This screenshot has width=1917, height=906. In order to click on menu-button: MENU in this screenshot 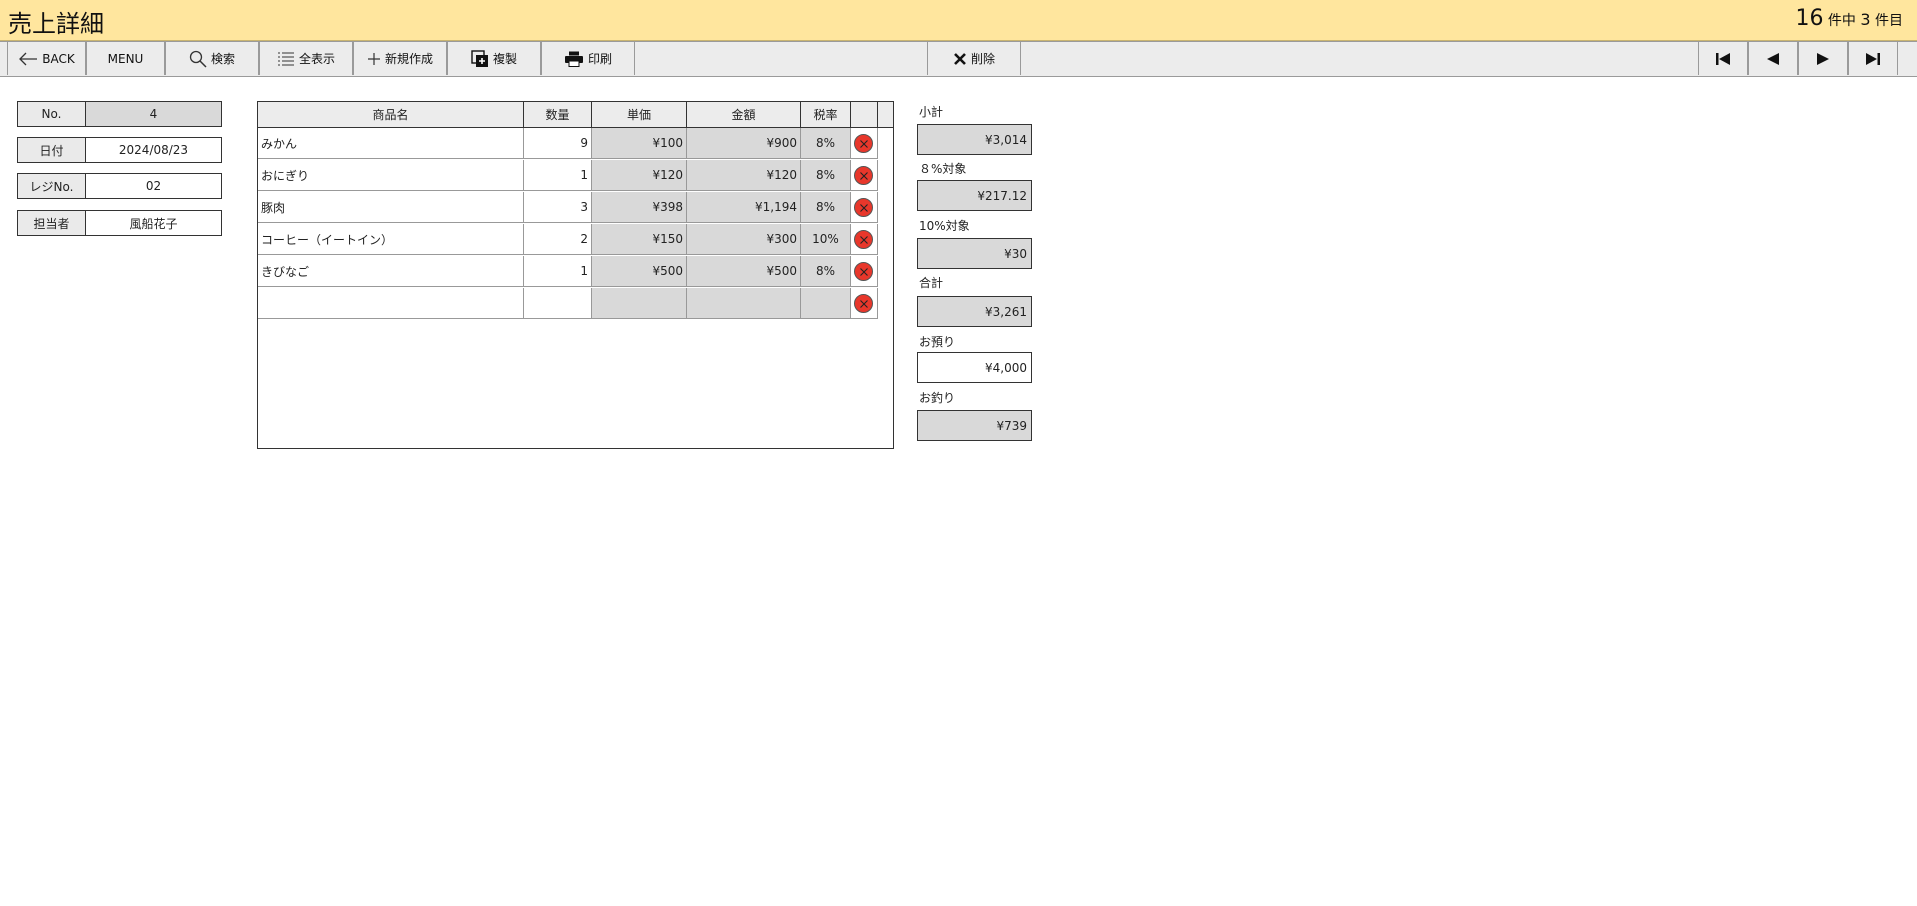, I will do `click(125, 58)`.